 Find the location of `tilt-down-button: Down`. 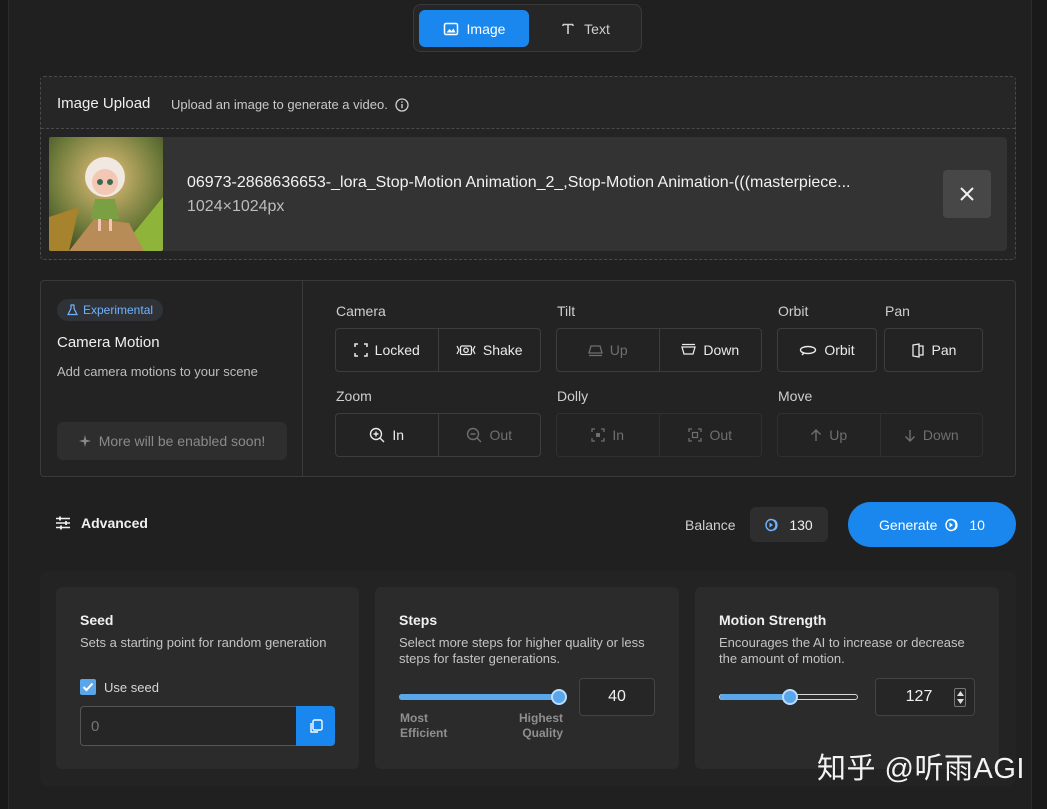

tilt-down-button: Down is located at coordinates (710, 350).